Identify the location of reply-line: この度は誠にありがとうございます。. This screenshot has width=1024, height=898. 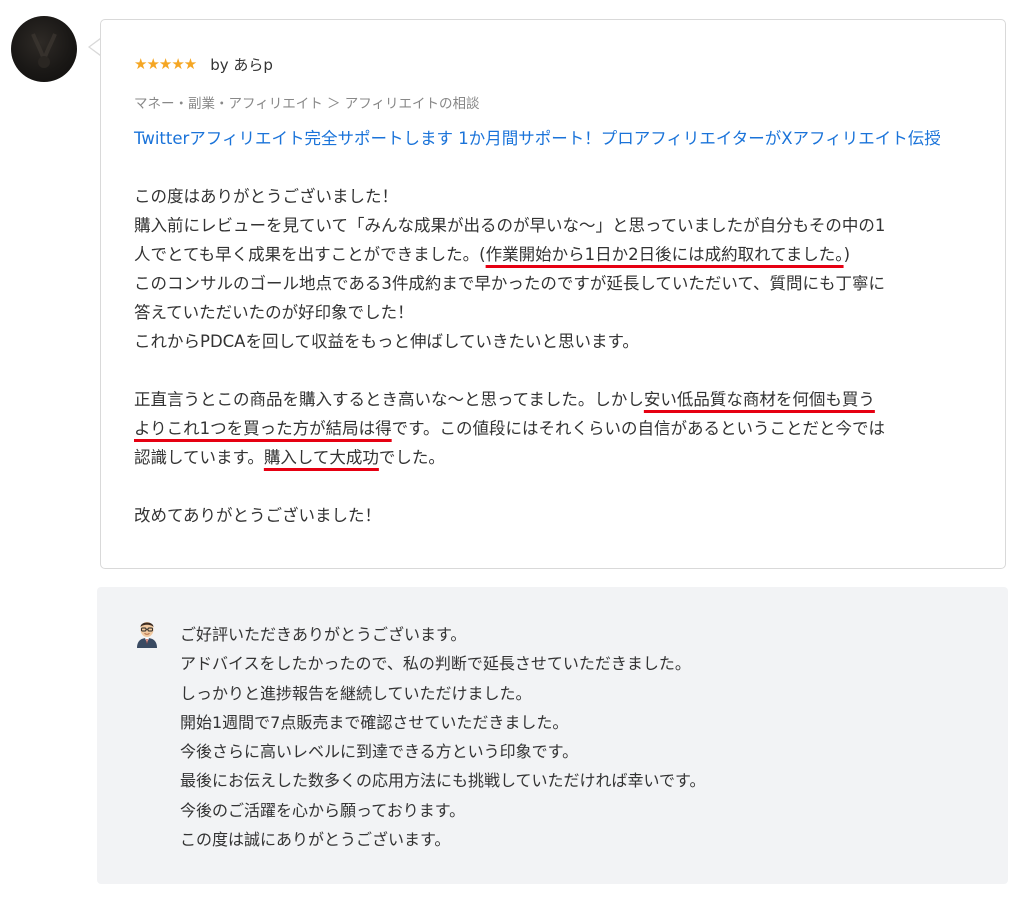
(315, 840).